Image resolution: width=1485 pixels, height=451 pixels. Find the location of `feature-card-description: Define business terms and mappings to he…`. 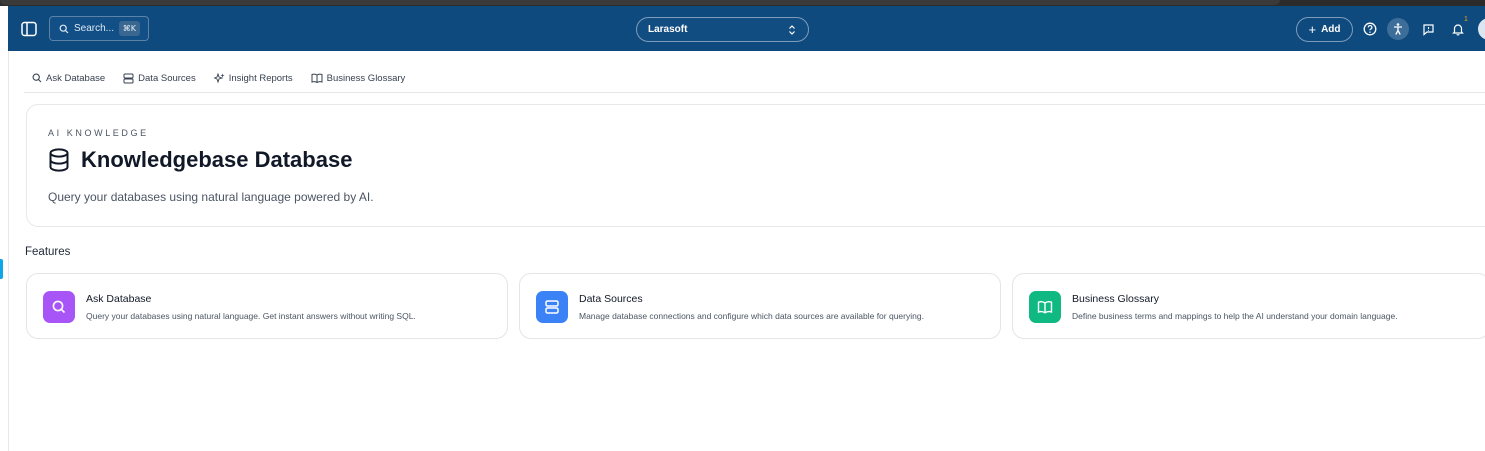

feature-card-description: Define business terms and mappings to he… is located at coordinates (1235, 316).